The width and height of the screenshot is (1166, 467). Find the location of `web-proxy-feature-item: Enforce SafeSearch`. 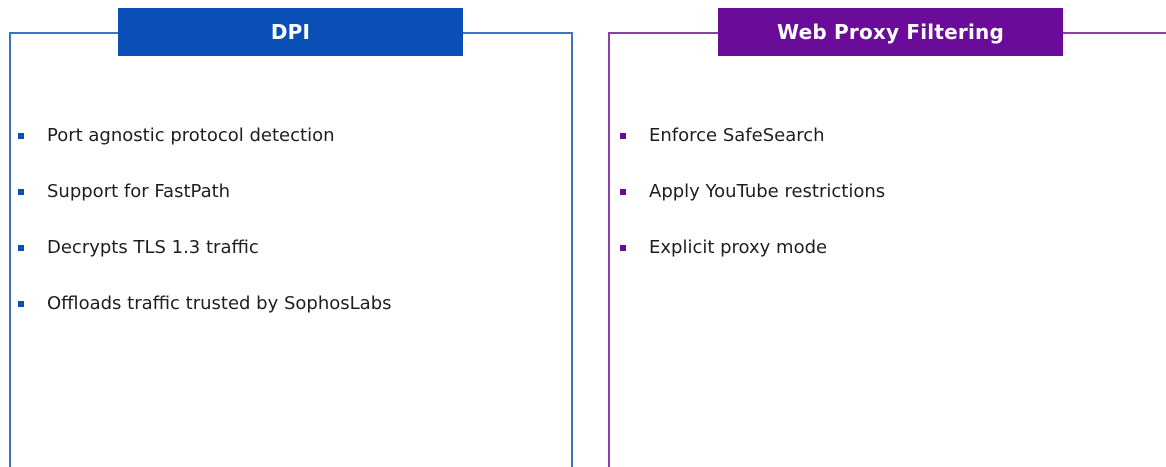

web-proxy-feature-item: Enforce SafeSearch is located at coordinates (752, 151).